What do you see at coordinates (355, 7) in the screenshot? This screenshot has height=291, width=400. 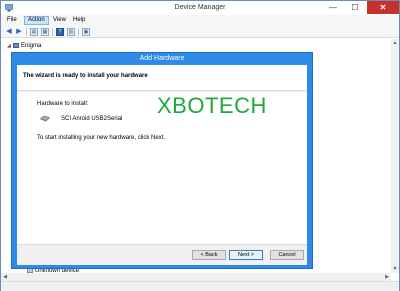 I see `maximize-button: ☐` at bounding box center [355, 7].